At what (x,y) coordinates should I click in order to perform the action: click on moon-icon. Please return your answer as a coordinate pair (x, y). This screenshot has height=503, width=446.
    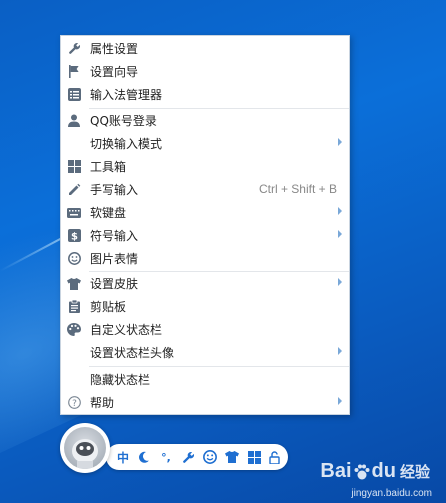
    Looking at the image, I should click on (144, 457).